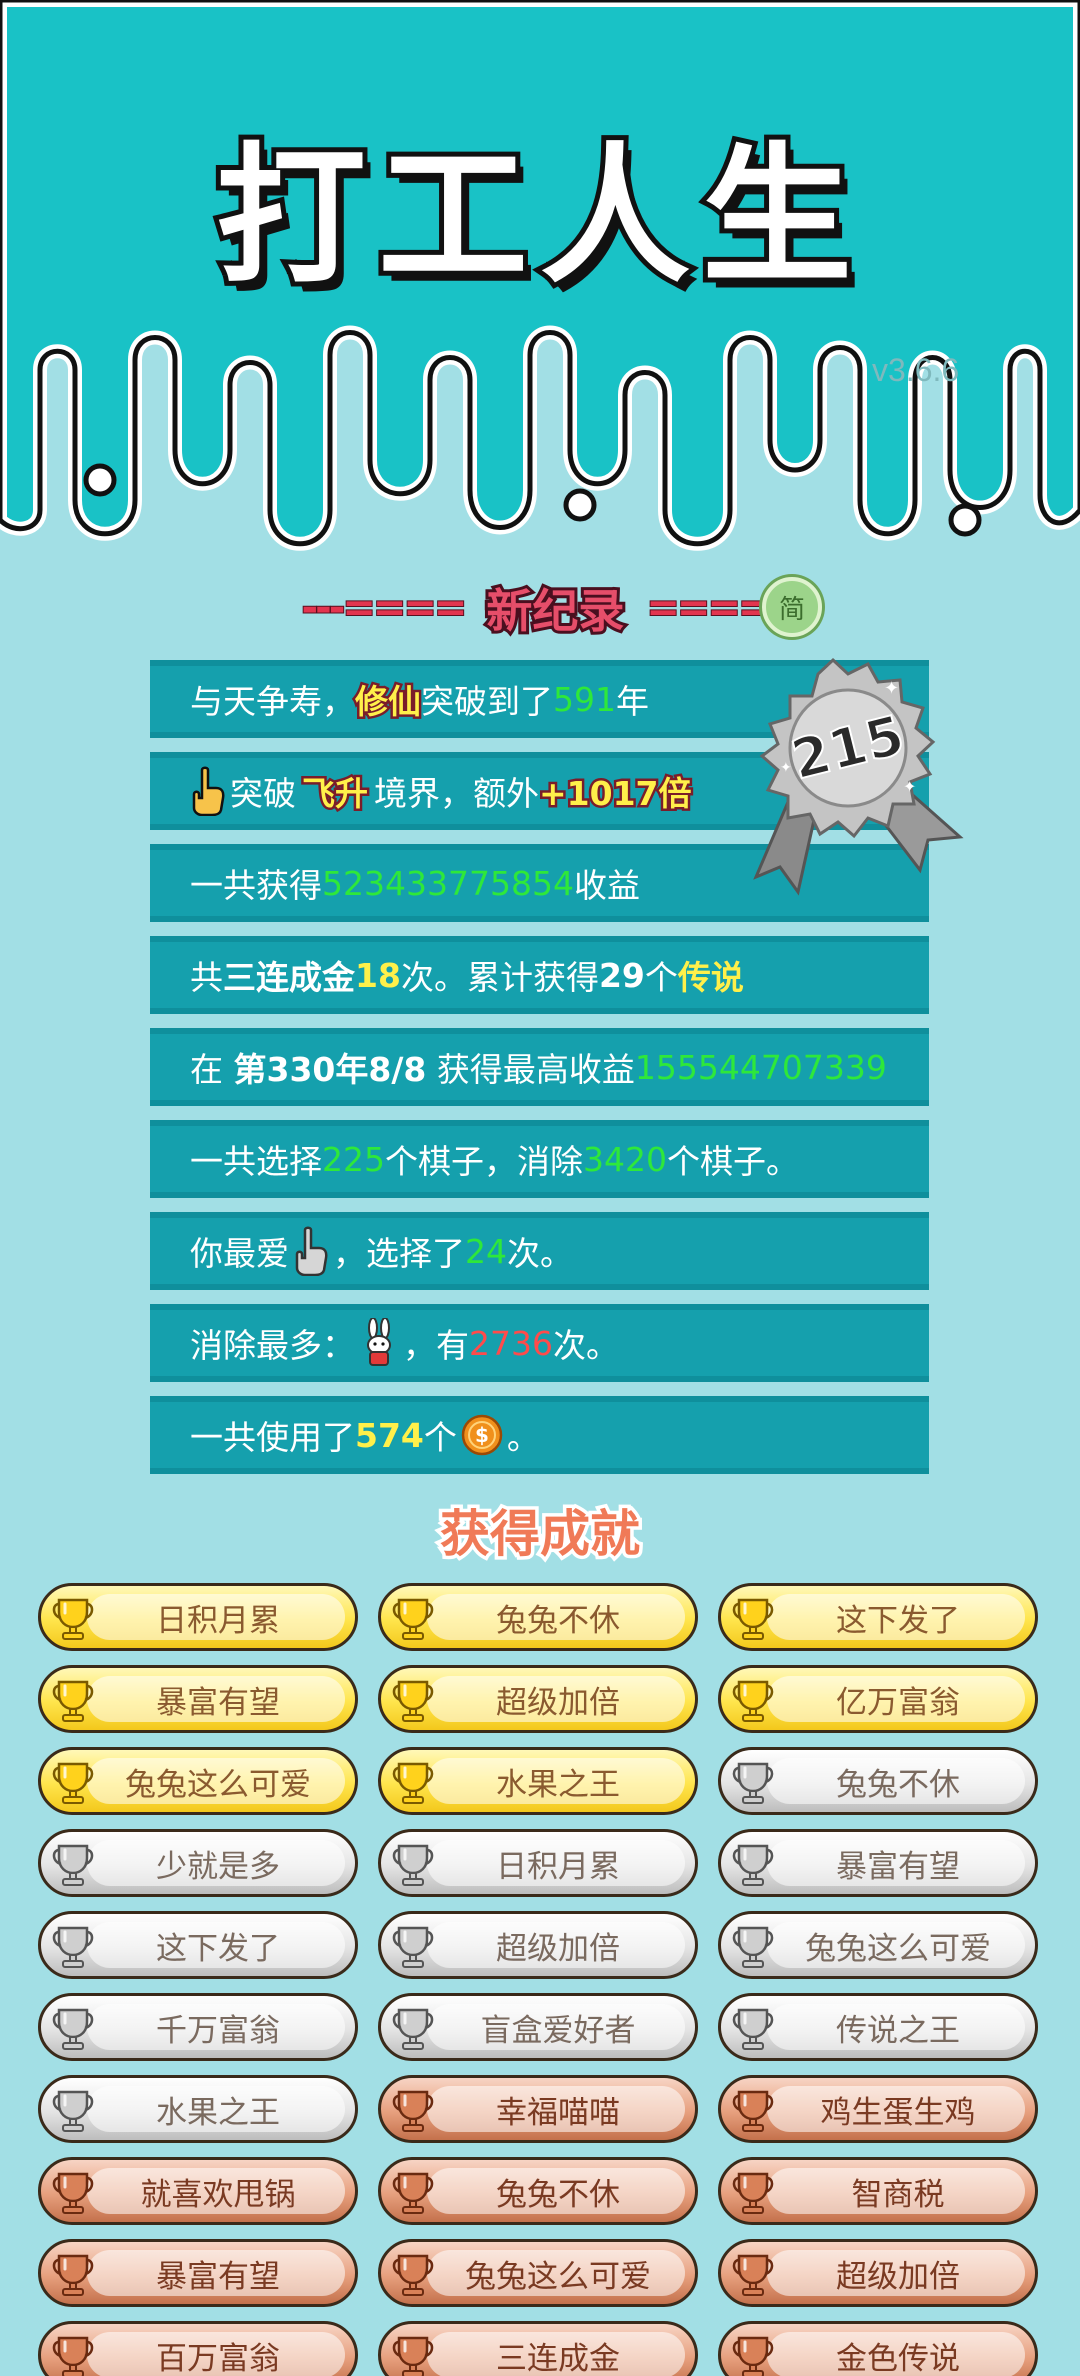  Describe the element at coordinates (540, 1534) in the screenshot. I see `achievements-title: 获得成就` at that location.